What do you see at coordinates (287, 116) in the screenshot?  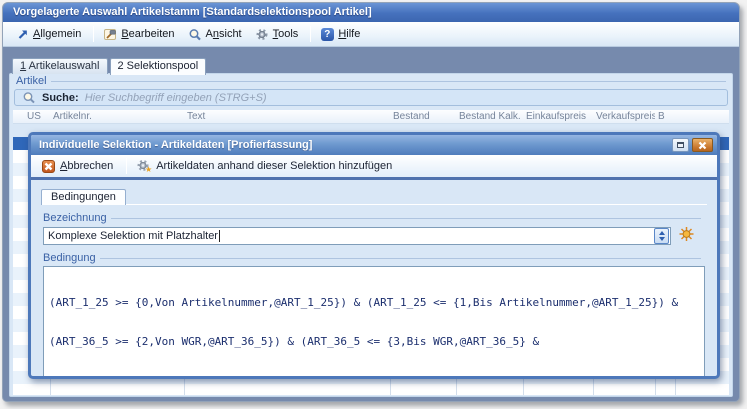 I see `column-header-text: Text` at bounding box center [287, 116].